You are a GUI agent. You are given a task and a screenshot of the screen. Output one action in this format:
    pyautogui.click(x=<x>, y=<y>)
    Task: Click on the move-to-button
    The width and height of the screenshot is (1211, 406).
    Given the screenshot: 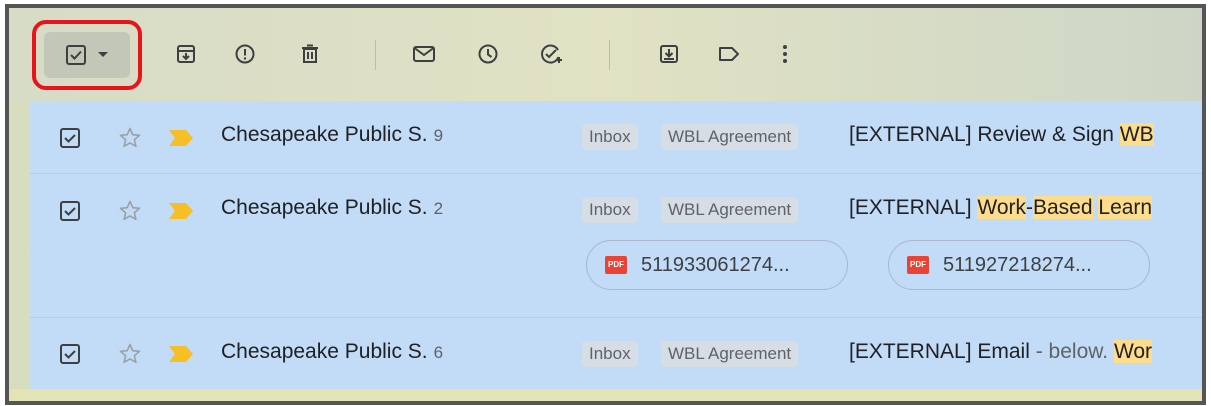 What is the action you would take?
    pyautogui.click(x=669, y=54)
    